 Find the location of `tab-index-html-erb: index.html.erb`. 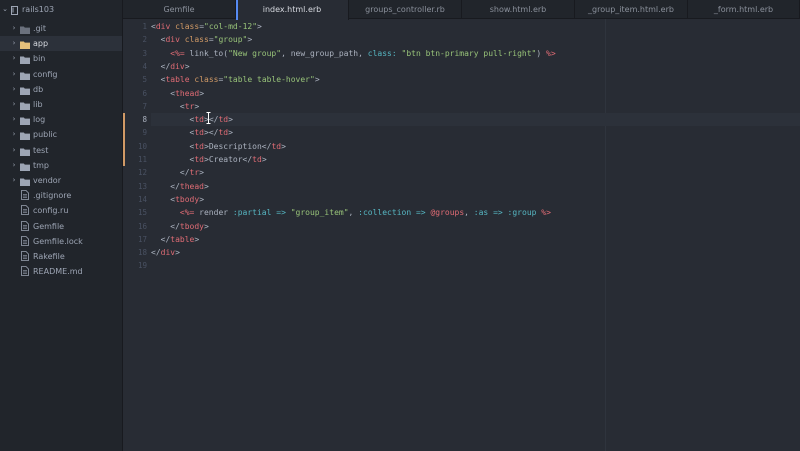

tab-index-html-erb: index.html.erb is located at coordinates (292, 10).